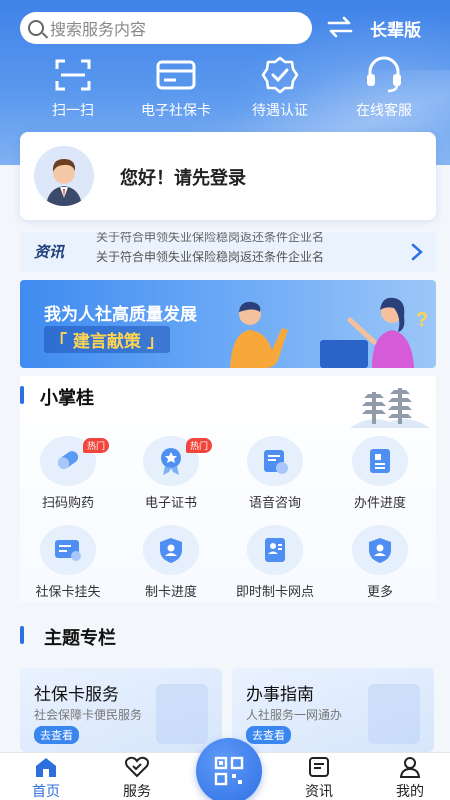 The height and width of the screenshot is (800, 450). I want to click on service-voice-consult: 语音咨询, so click(275, 476).